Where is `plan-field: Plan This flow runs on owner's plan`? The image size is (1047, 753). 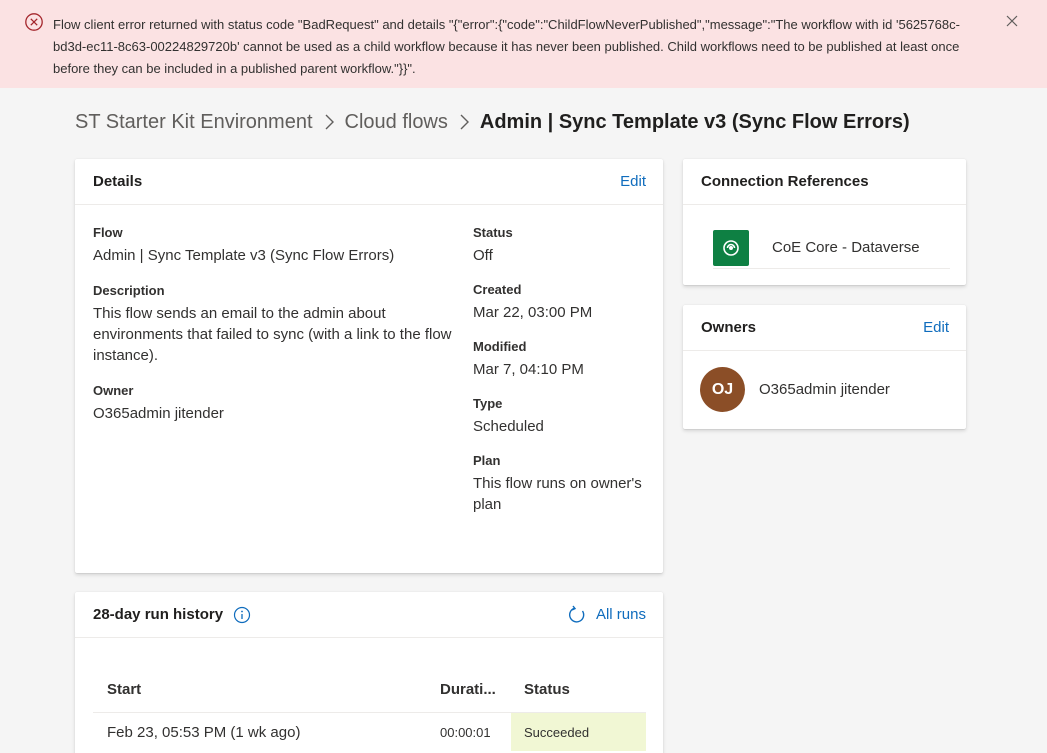
plan-field: Plan This flow runs on owner's plan is located at coordinates (558, 484).